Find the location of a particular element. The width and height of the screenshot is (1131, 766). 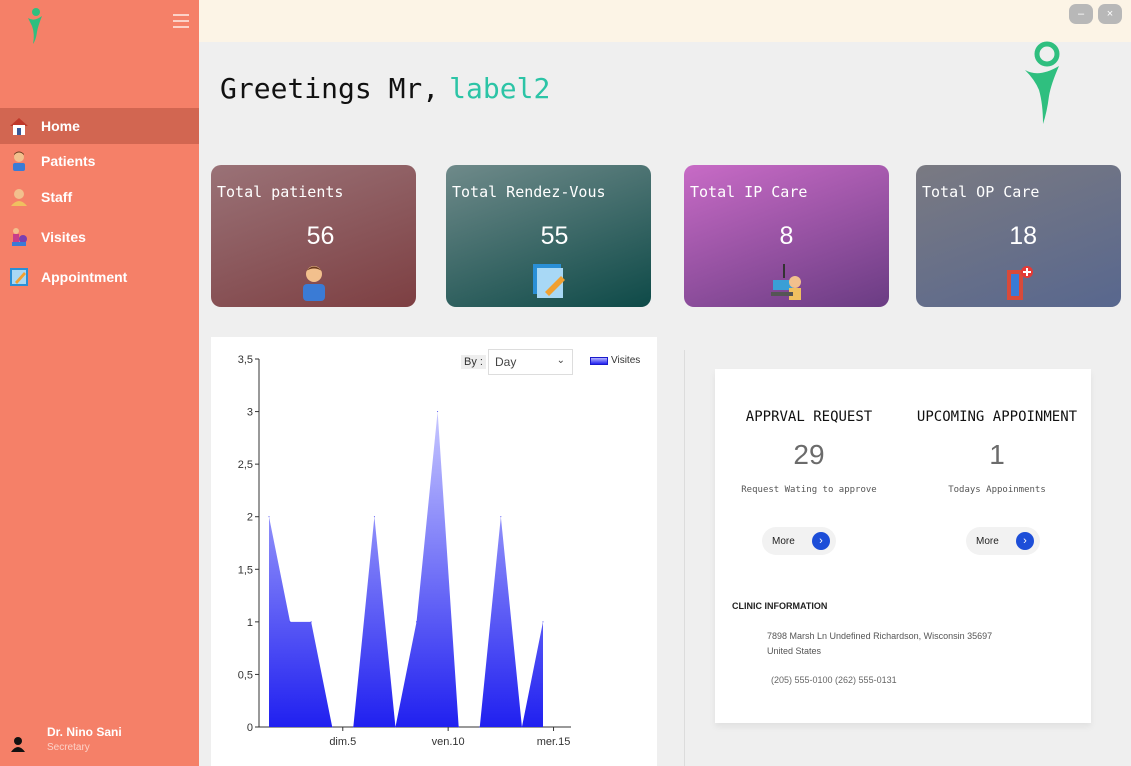

sidebar-item-label: Patients is located at coordinates (68, 161).